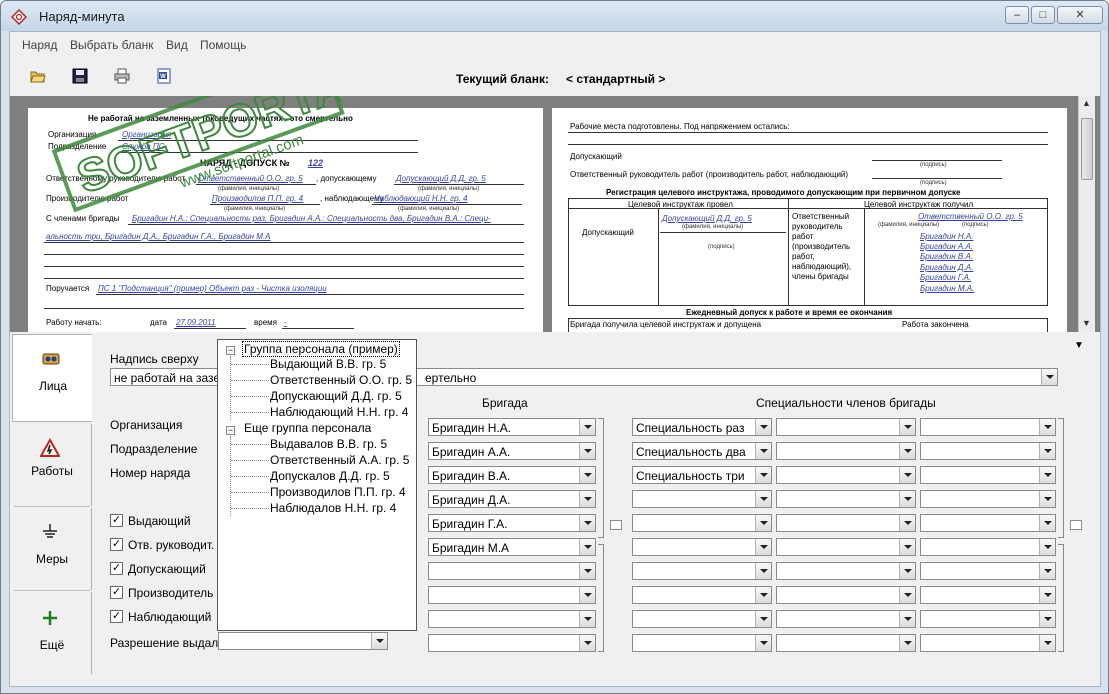 Image resolution: width=1109 pixels, height=694 pixels. I want to click on observer-checkbox: ✓, so click(116, 616).